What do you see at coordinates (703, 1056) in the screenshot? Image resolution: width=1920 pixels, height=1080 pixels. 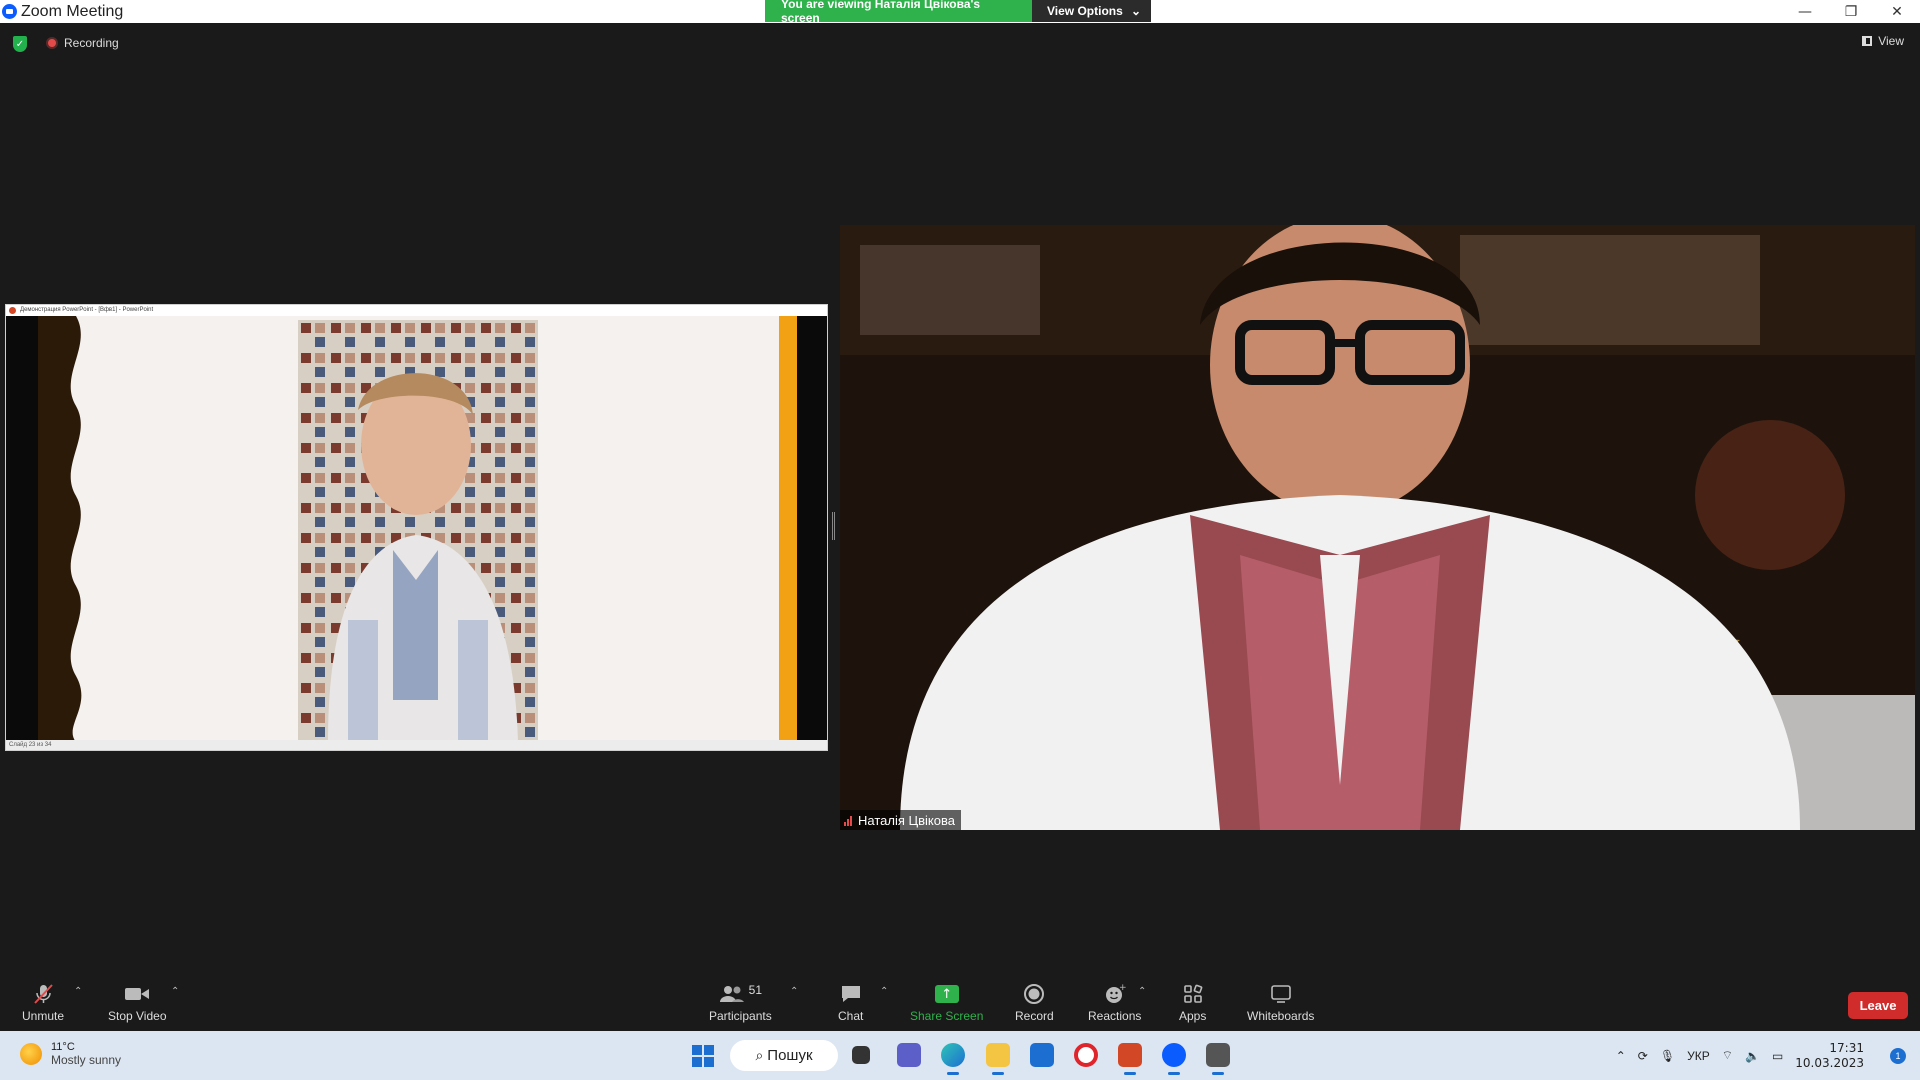 I see `windows-start-icon` at bounding box center [703, 1056].